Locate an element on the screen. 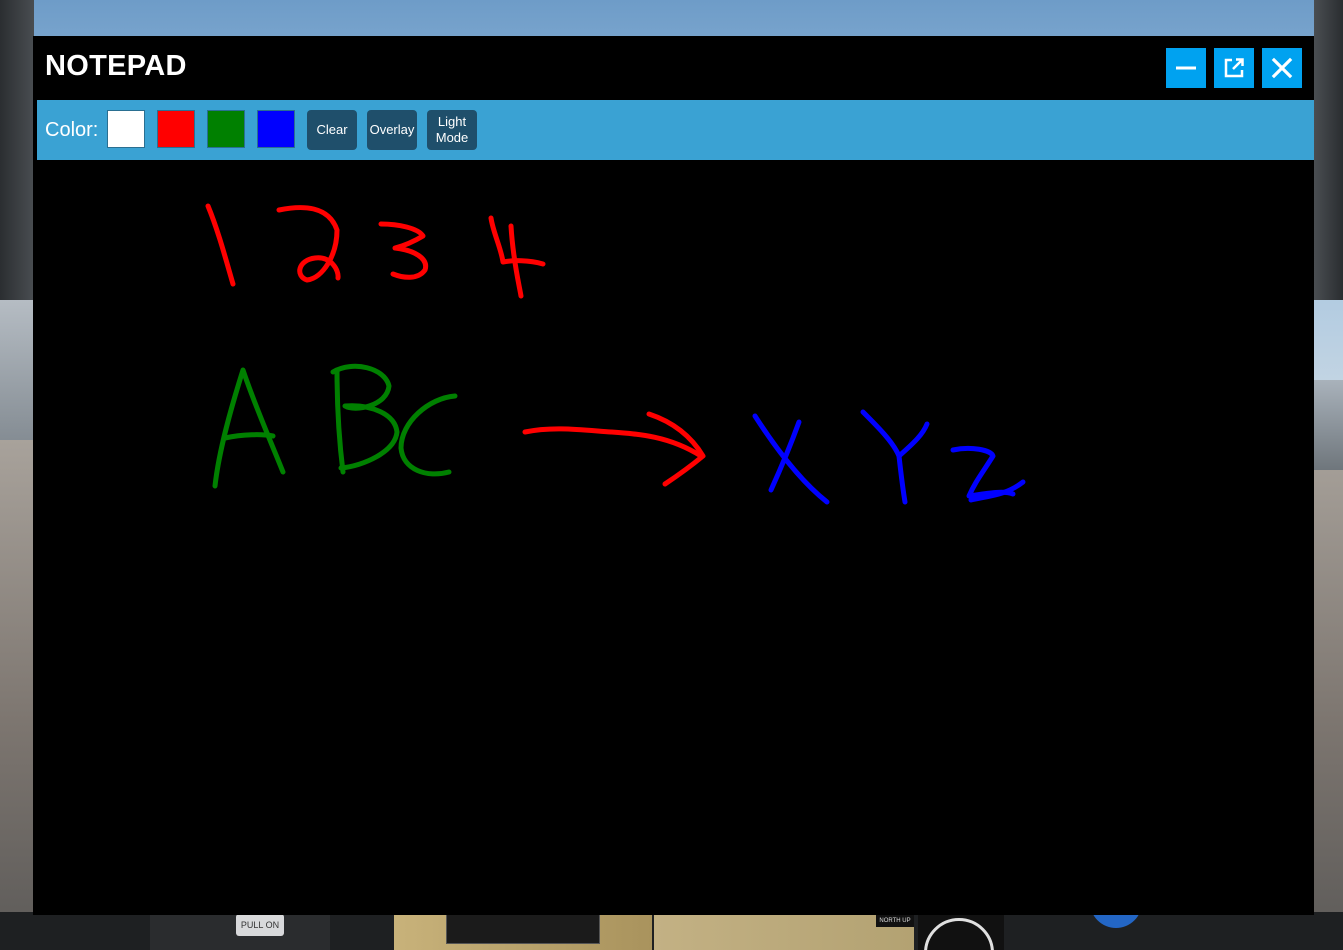 The width and height of the screenshot is (1343, 950). light-mode-button: Light Mode is located at coordinates (452, 130).